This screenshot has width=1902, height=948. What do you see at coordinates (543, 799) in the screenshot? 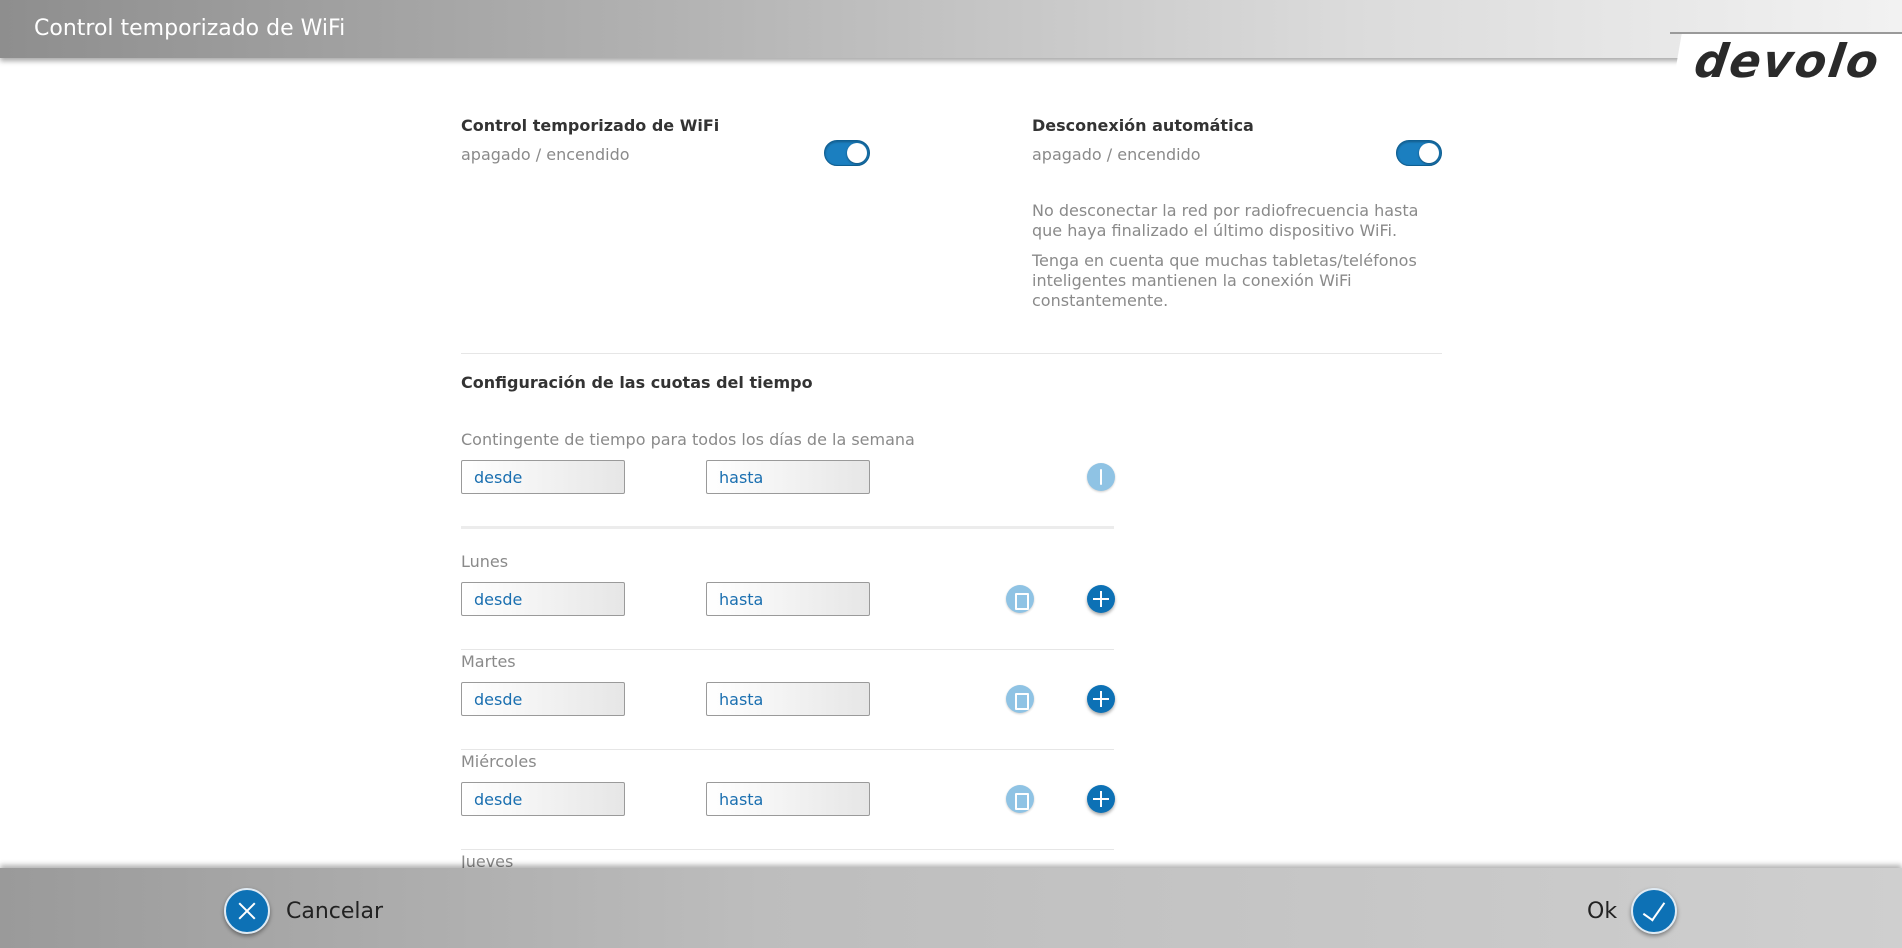
I see `miercoles-from-input` at bounding box center [543, 799].